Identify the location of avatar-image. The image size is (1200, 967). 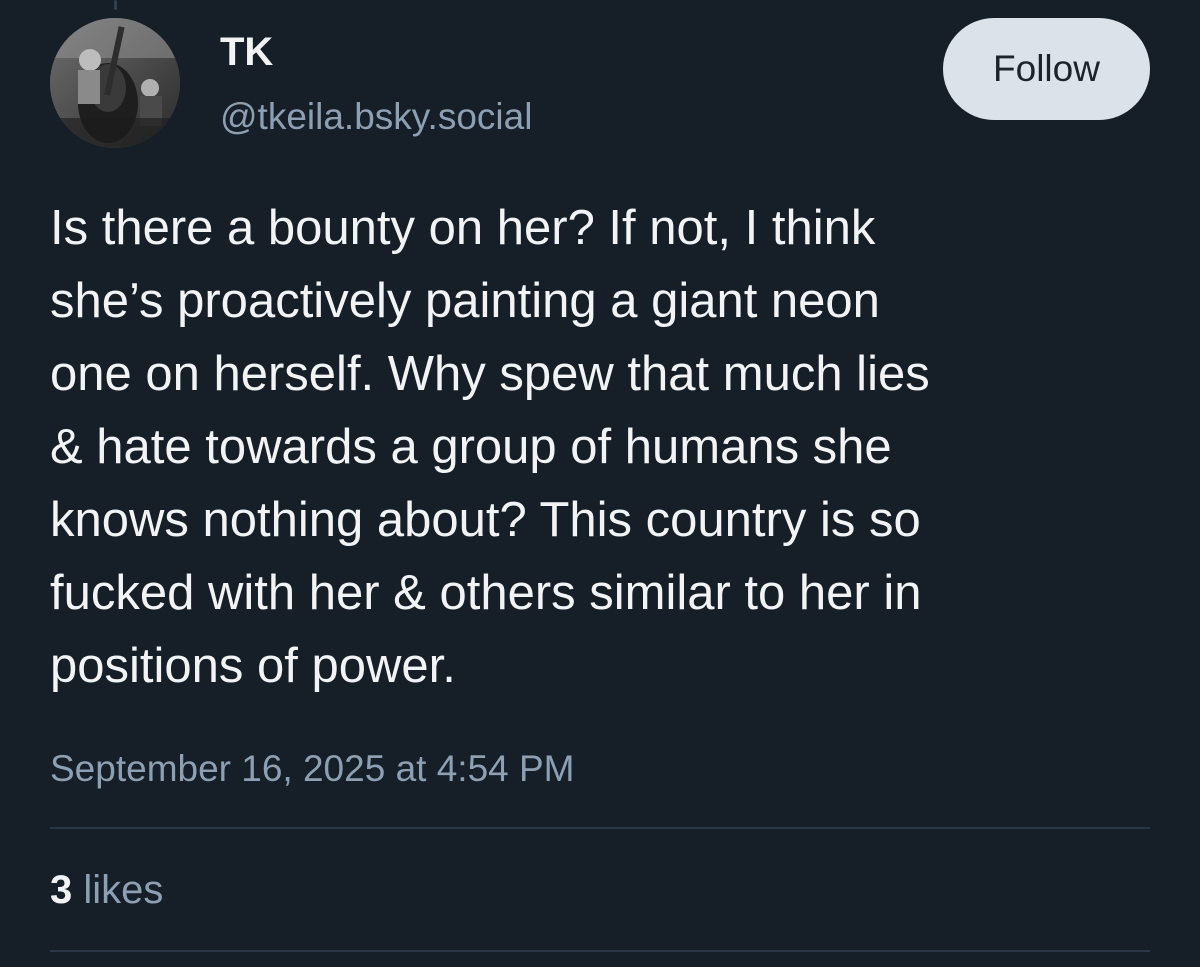
(115, 83).